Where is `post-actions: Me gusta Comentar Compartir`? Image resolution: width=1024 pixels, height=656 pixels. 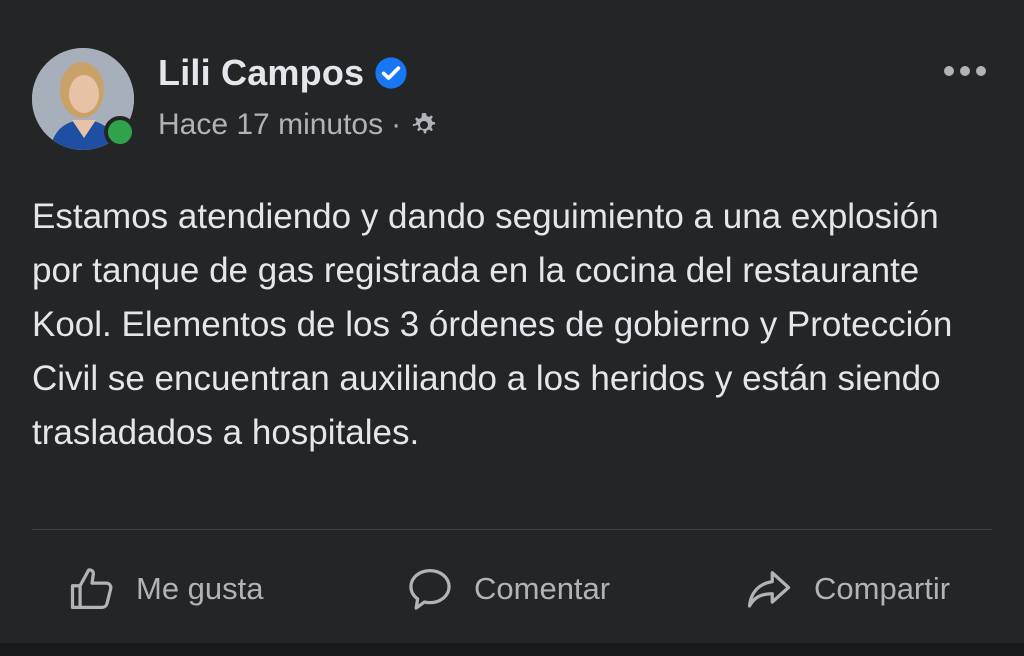
post-actions: Me gusta Comentar Compartir is located at coordinates (512, 592).